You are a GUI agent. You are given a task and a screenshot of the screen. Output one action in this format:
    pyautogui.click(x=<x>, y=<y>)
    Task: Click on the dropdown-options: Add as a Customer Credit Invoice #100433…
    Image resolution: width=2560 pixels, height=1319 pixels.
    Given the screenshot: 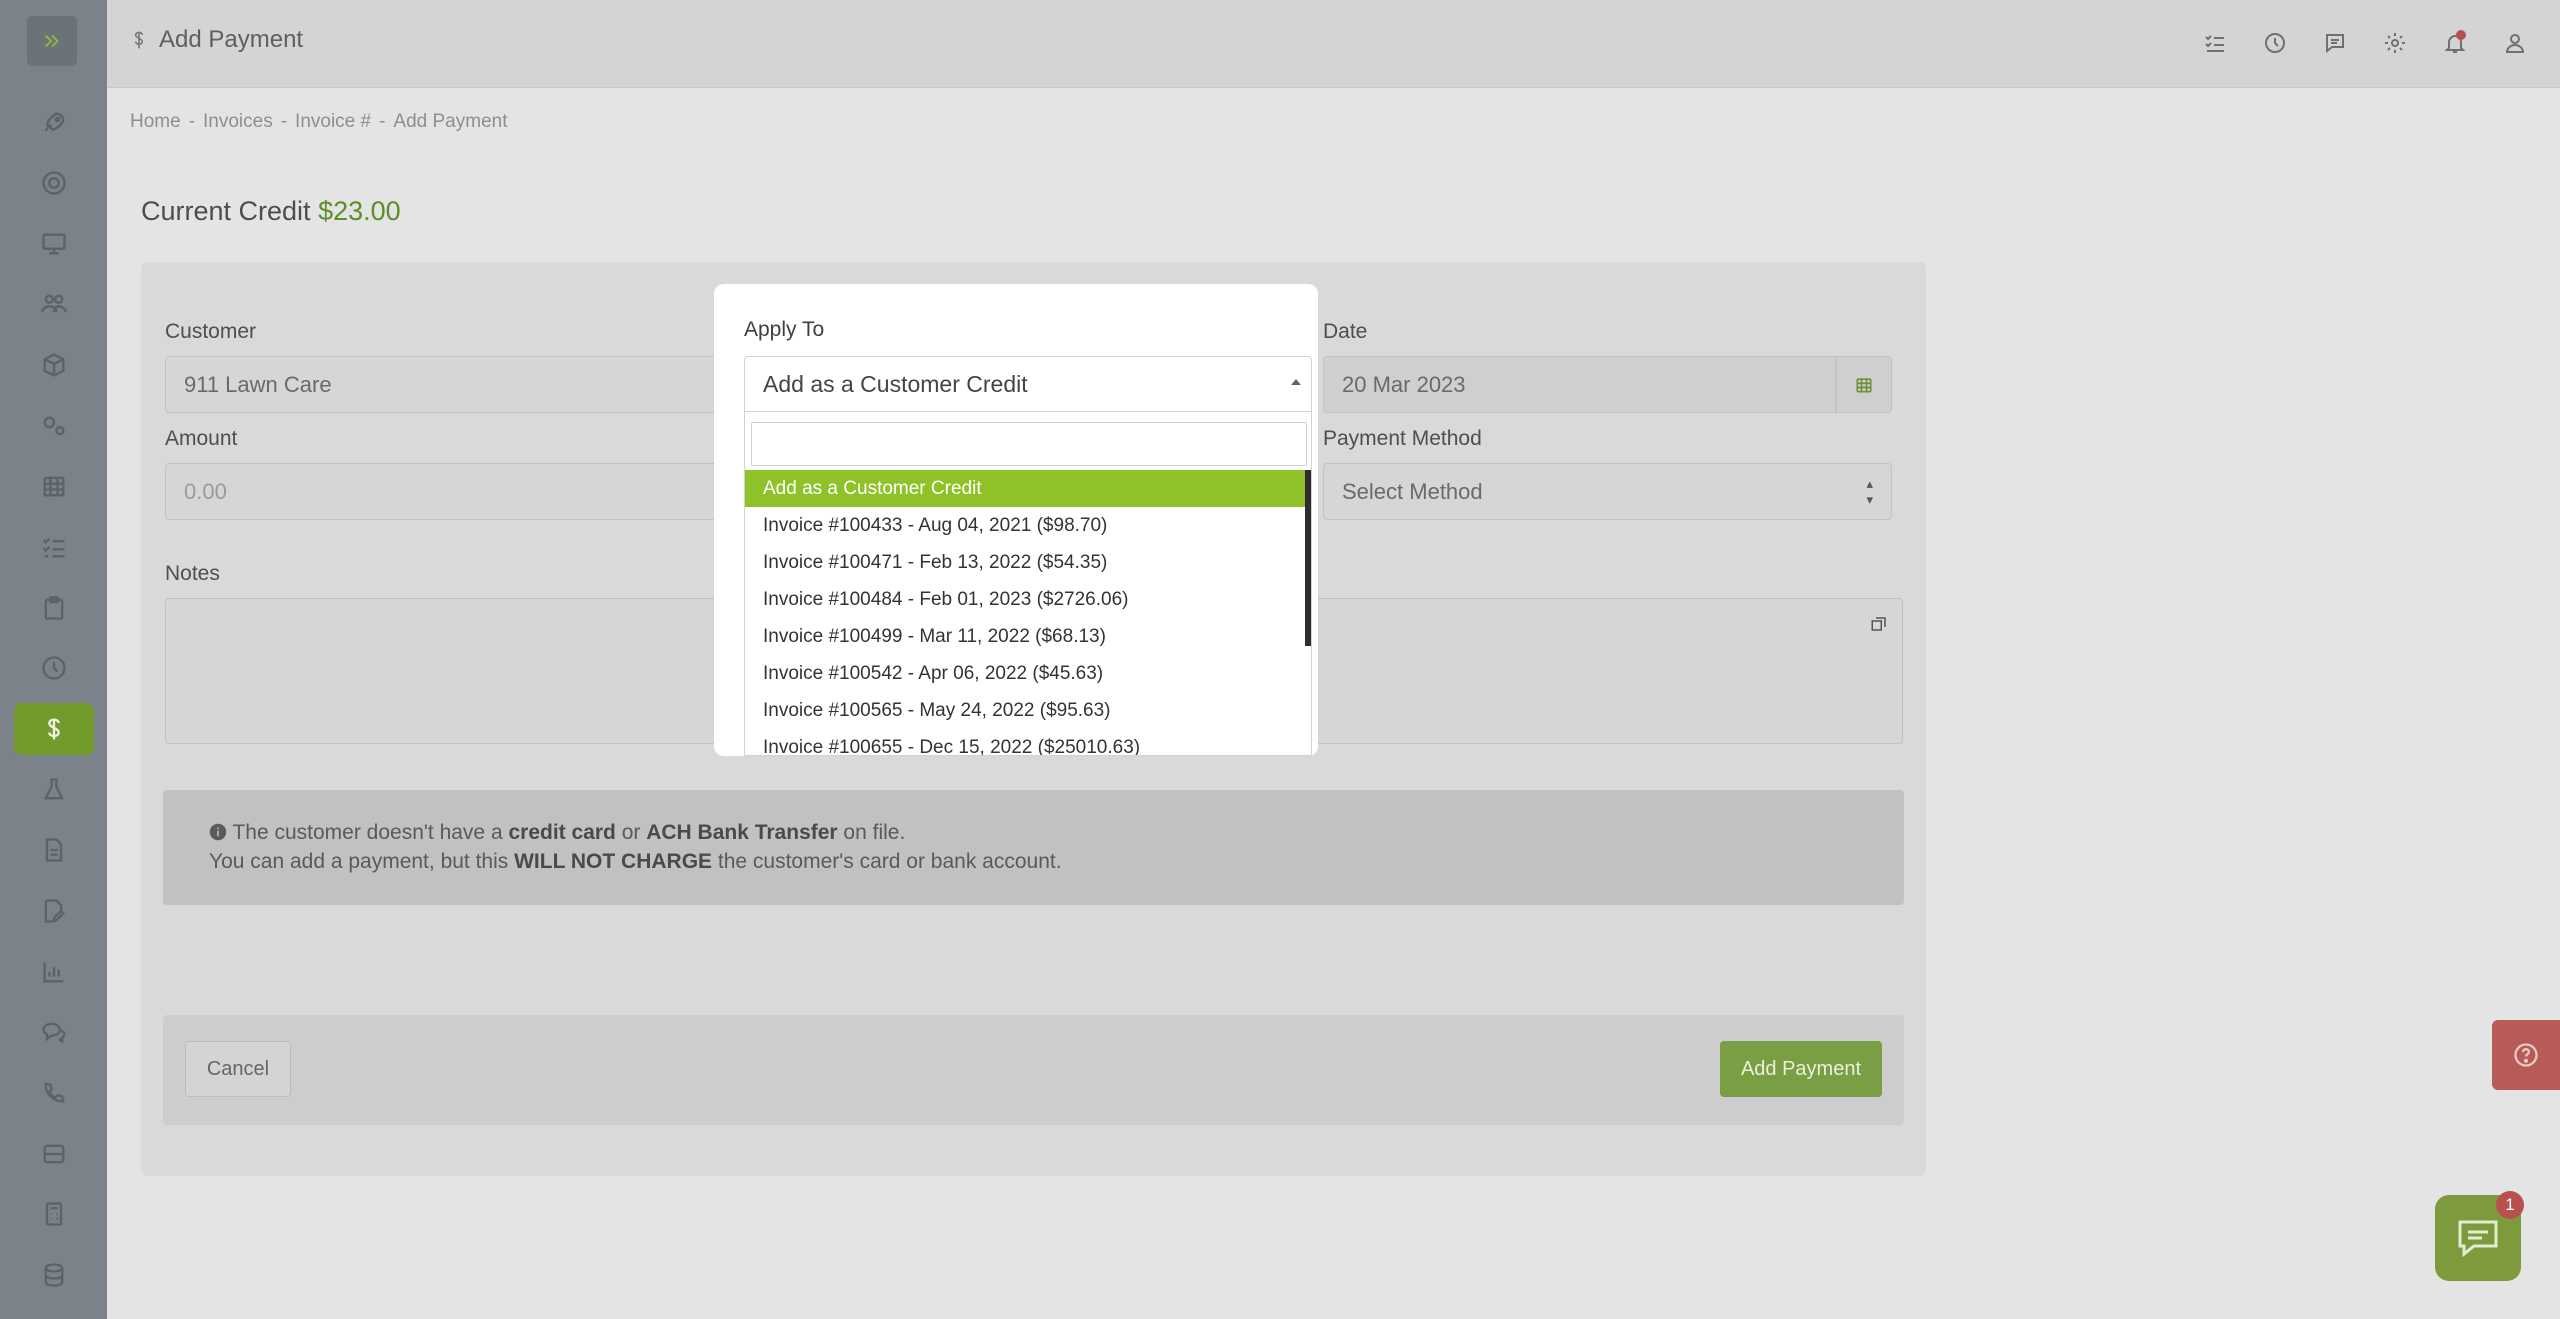 What is the action you would take?
    pyautogui.click(x=1028, y=613)
    